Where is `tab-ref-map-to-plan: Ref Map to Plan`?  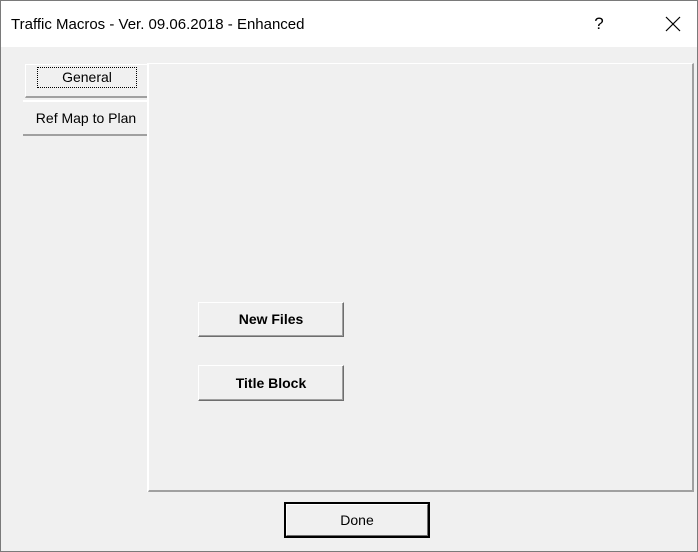
tab-ref-map-to-plan: Ref Map to Plan is located at coordinates (86, 118).